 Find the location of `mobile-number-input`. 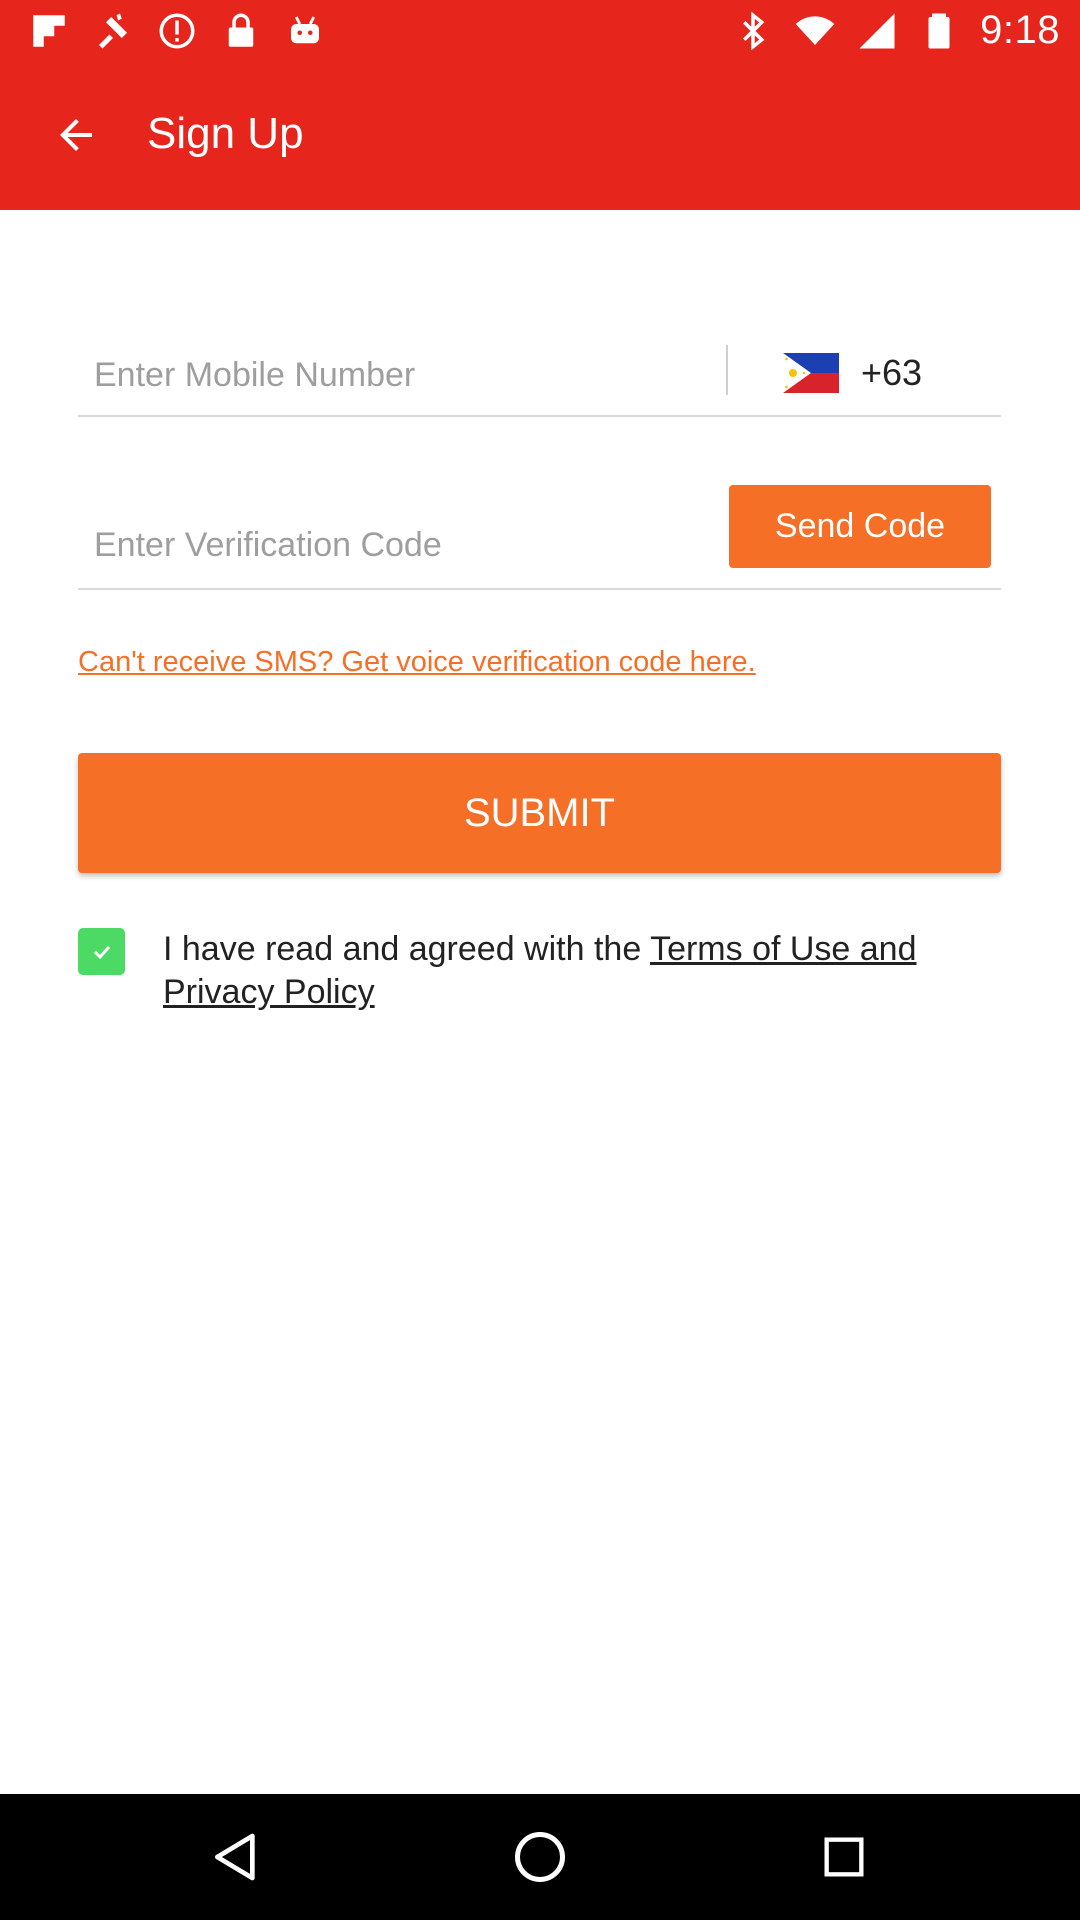

mobile-number-input is located at coordinates (404, 375).